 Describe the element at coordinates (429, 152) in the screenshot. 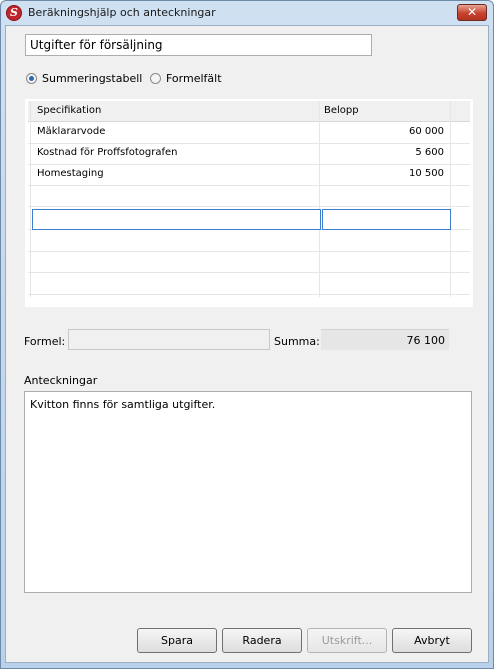

I see `cell-amount: 5 600` at that location.